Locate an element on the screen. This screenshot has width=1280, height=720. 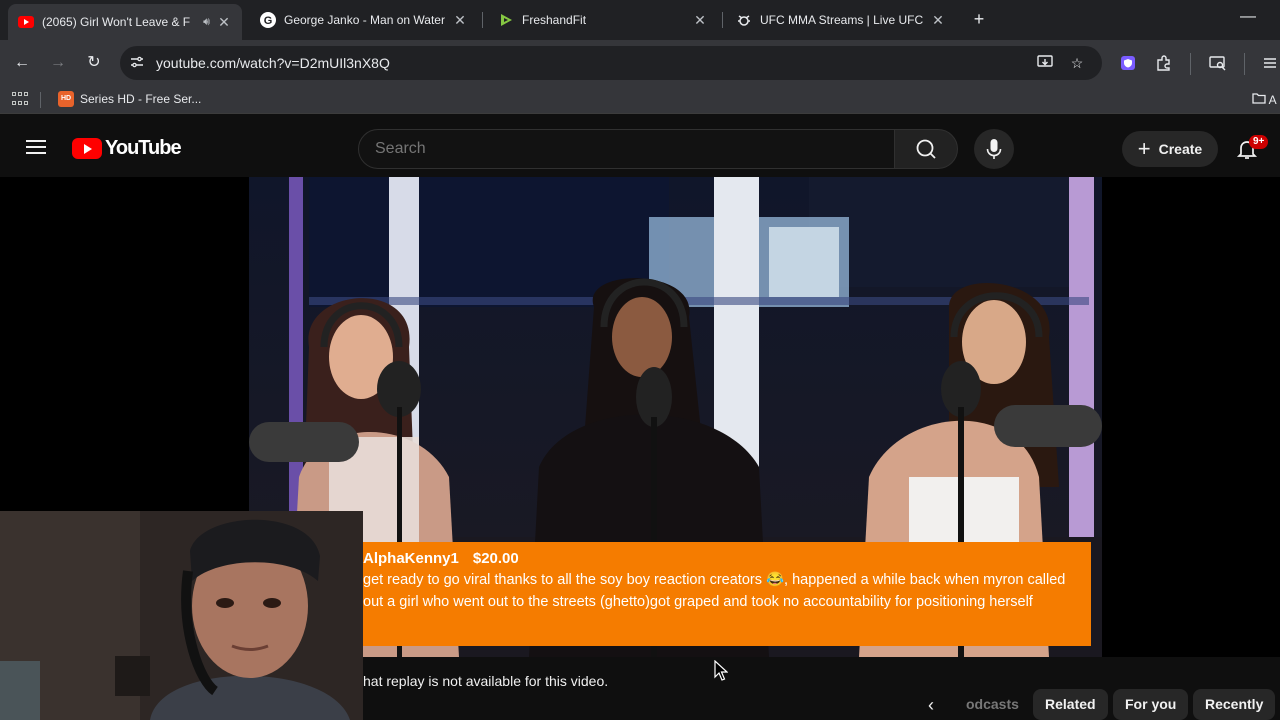
streamer-webcam-feed is located at coordinates (181, 615).